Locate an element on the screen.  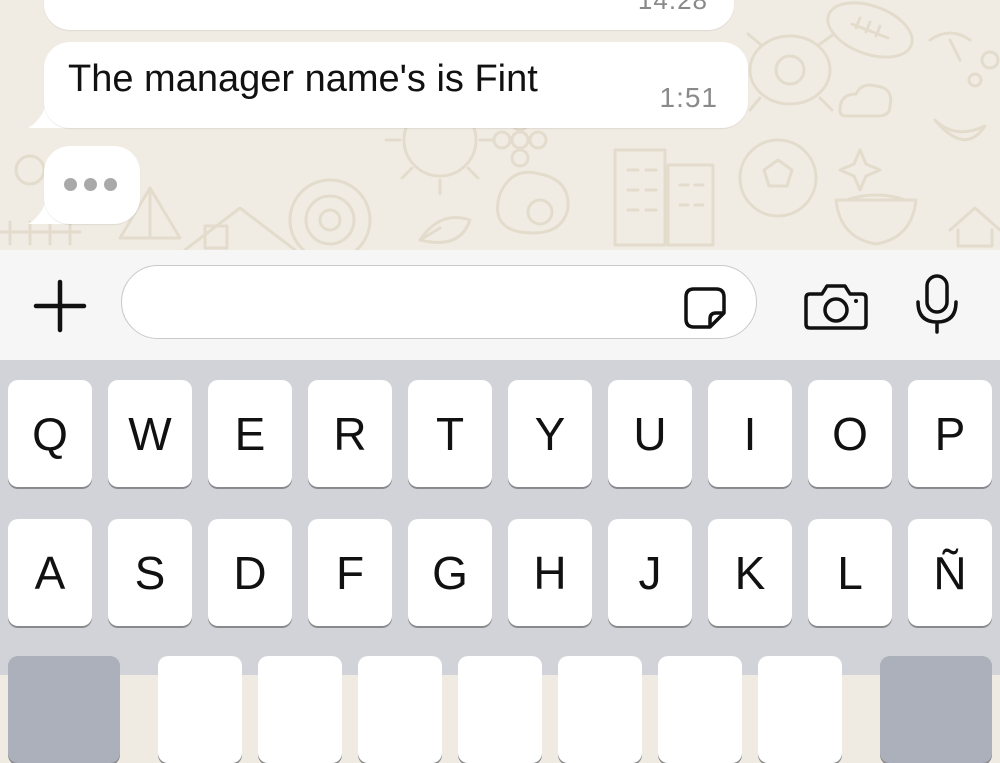
microphone-icon is located at coordinates (937, 304).